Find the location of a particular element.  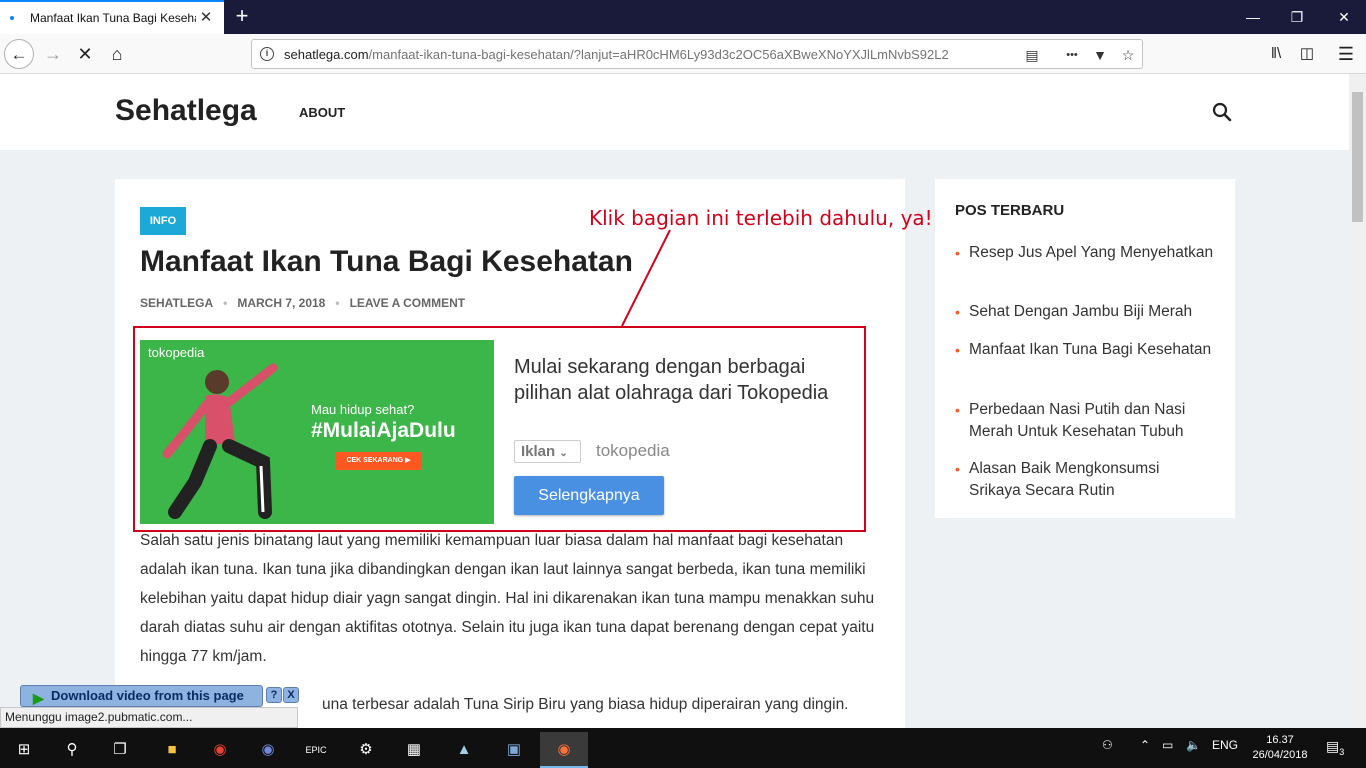

network-icon: ▭ is located at coordinates (1167, 745).